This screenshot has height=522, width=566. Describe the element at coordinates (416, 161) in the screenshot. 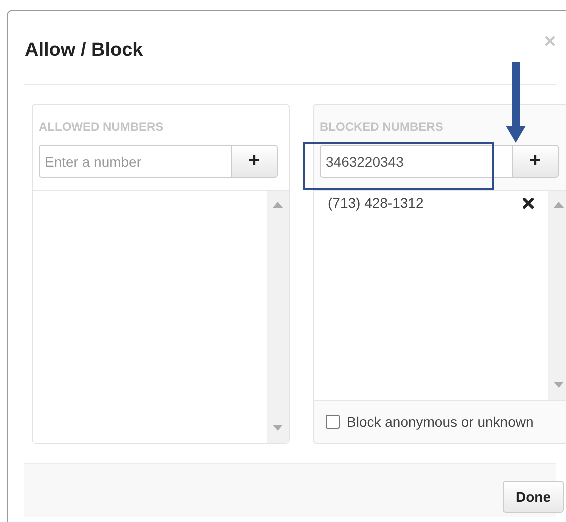

I see `number-field: 3463220343` at that location.